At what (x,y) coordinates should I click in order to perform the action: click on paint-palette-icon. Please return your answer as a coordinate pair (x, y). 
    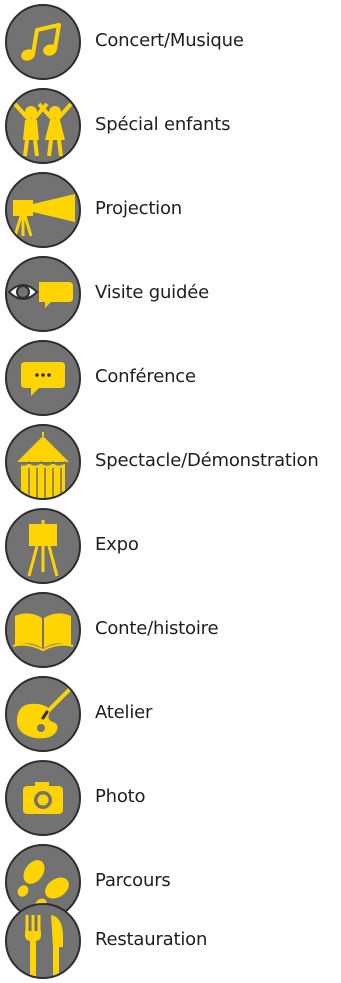
    Looking at the image, I should click on (43, 714).